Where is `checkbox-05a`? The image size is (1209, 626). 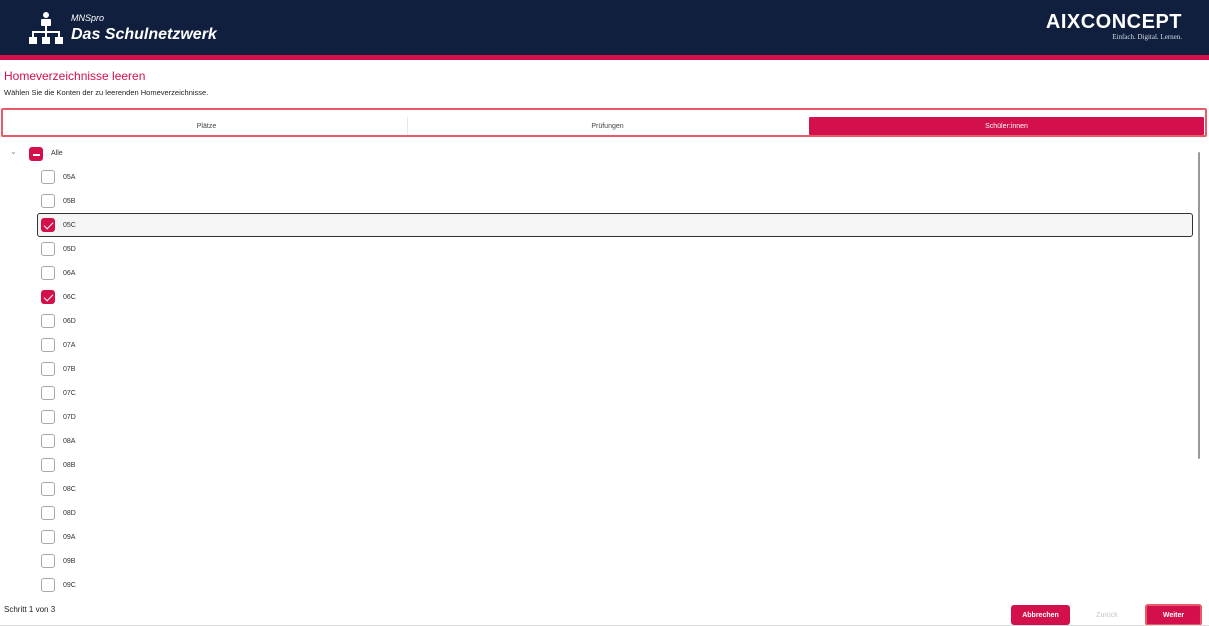
checkbox-05a is located at coordinates (48, 177).